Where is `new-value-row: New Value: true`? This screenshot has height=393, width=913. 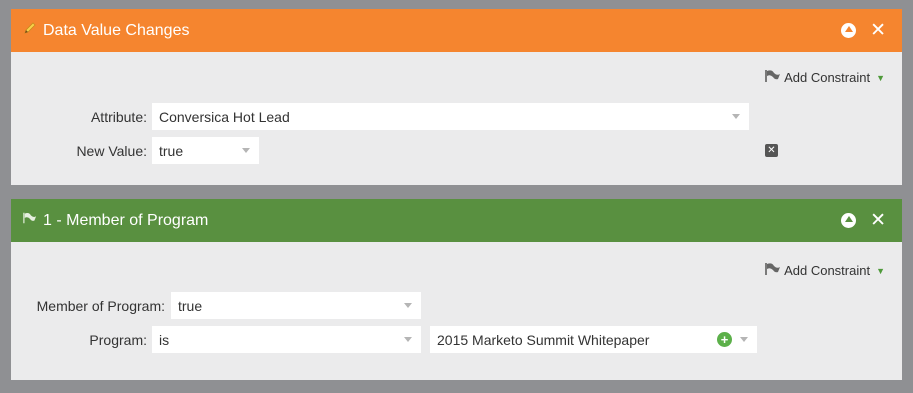
new-value-row: New Value: true is located at coordinates (135, 150).